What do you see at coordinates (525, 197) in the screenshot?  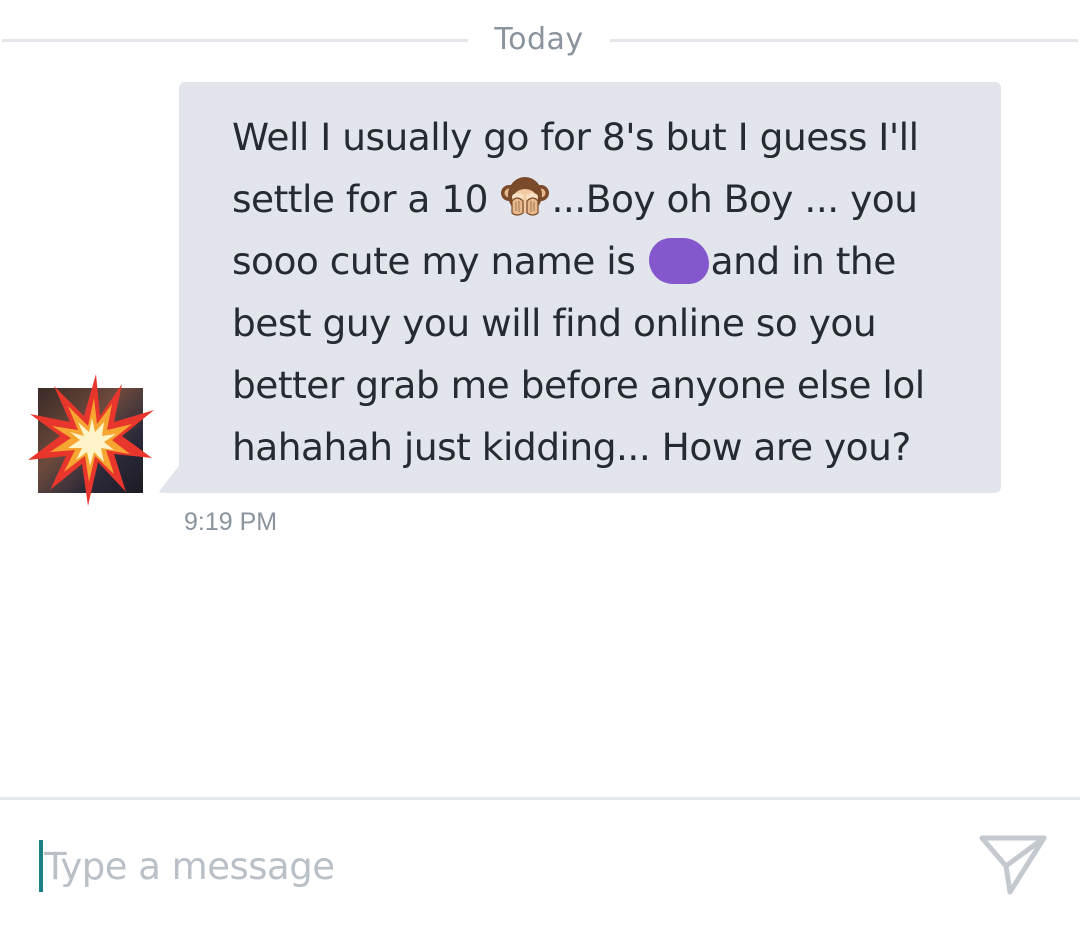 I see `speak-no-evil-monkey-icon` at bounding box center [525, 197].